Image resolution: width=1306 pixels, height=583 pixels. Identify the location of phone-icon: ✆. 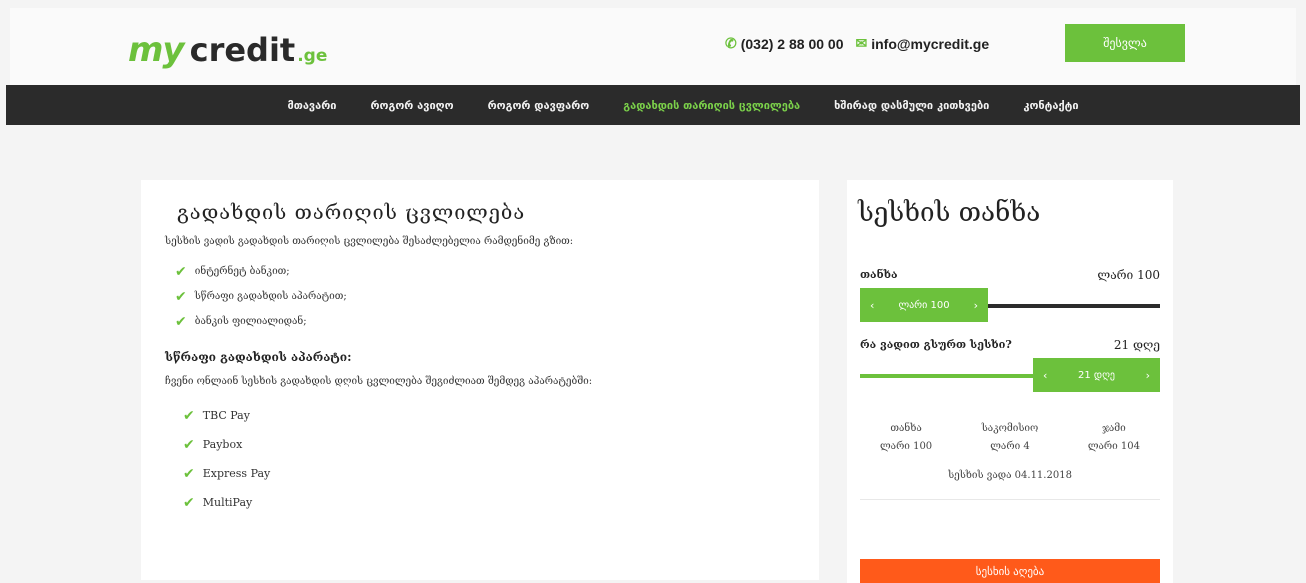
(731, 43).